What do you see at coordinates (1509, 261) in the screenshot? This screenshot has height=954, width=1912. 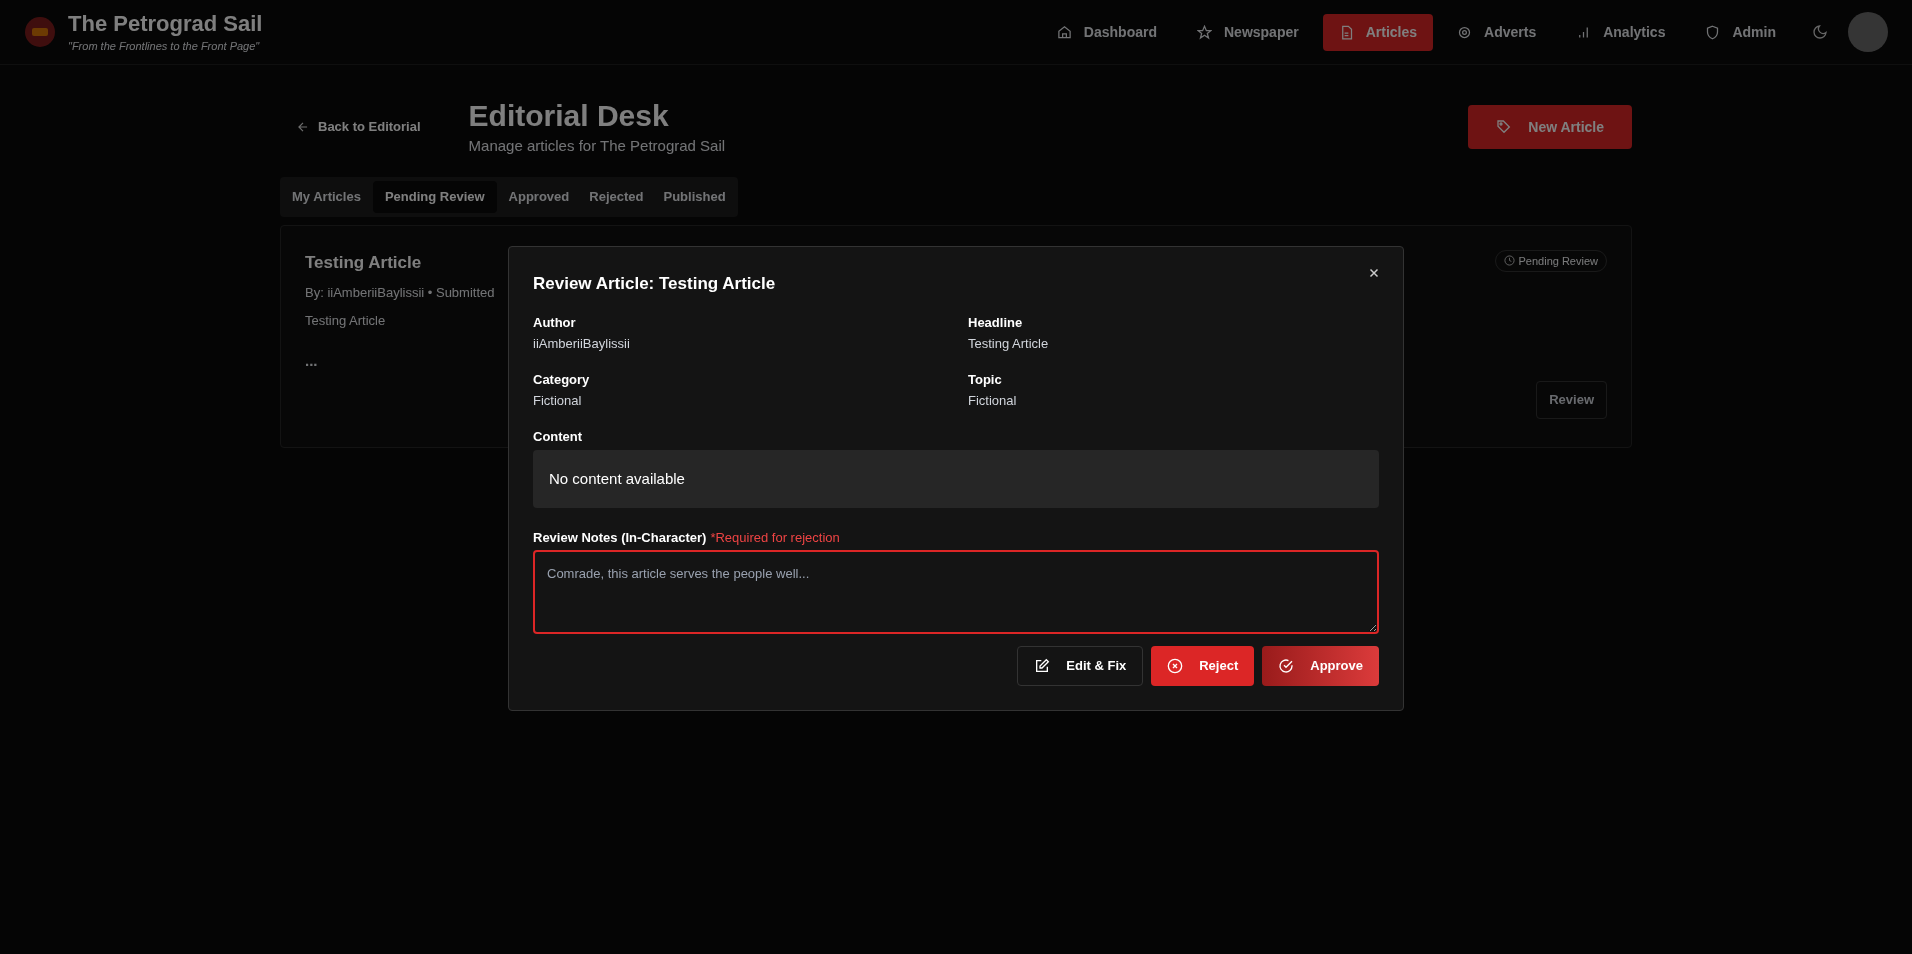 I see `clock-icon` at bounding box center [1509, 261].